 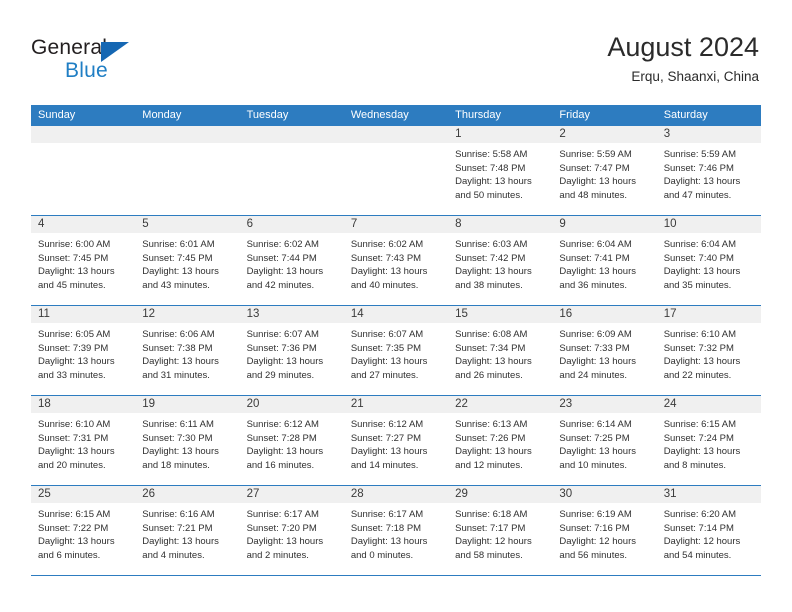 I want to click on day-number: 17, so click(x=670, y=314).